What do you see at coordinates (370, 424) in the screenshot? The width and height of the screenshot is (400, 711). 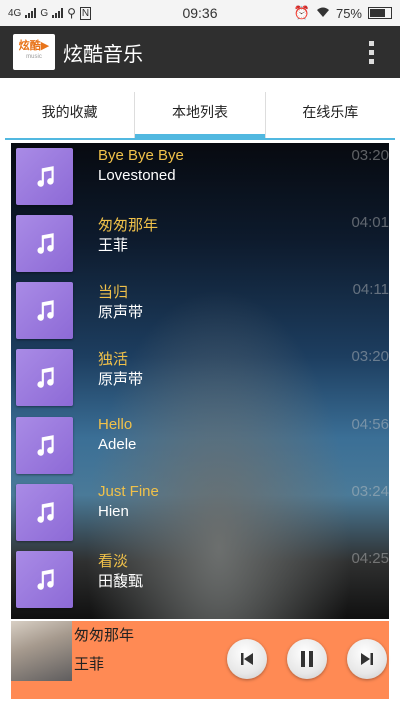 I see `song-duration: 04:56` at bounding box center [370, 424].